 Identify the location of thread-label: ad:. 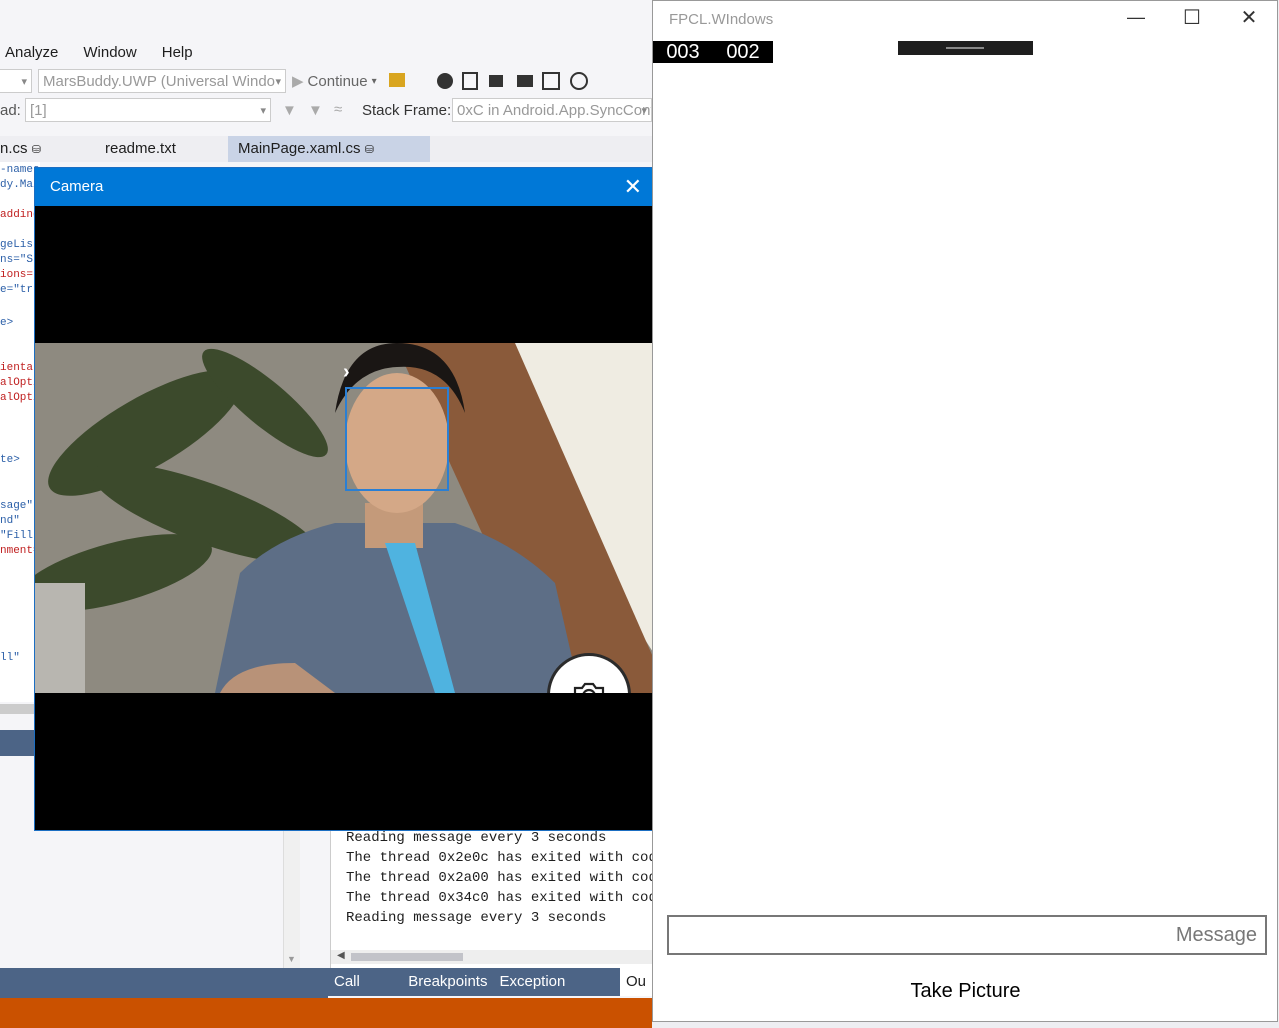
(10, 110).